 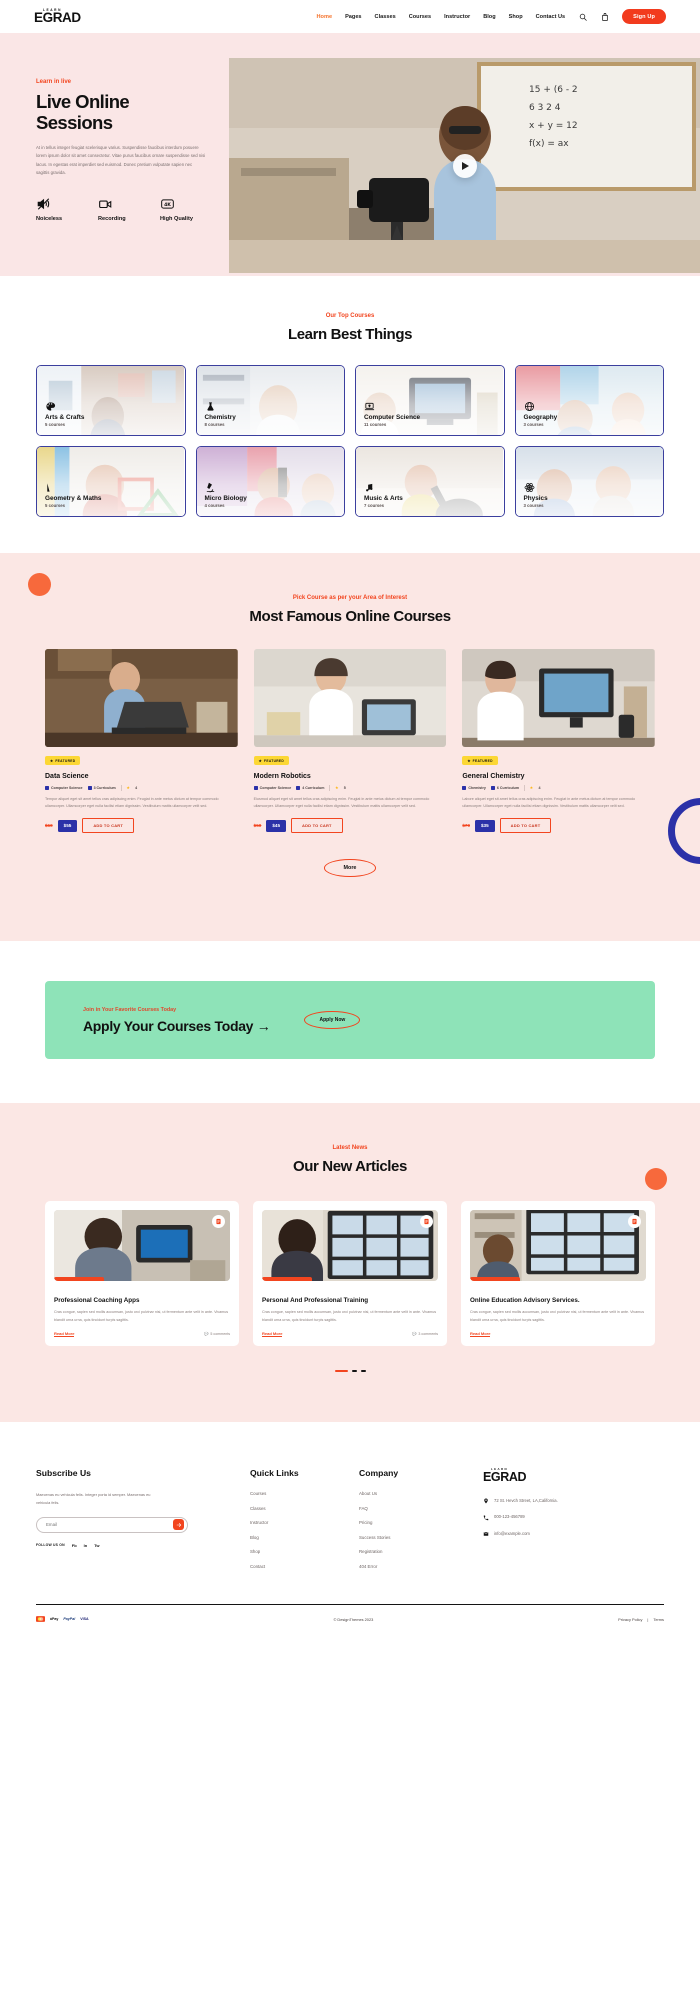 What do you see at coordinates (516, 17) in the screenshot?
I see `nav-item-shop: Shop` at bounding box center [516, 17].